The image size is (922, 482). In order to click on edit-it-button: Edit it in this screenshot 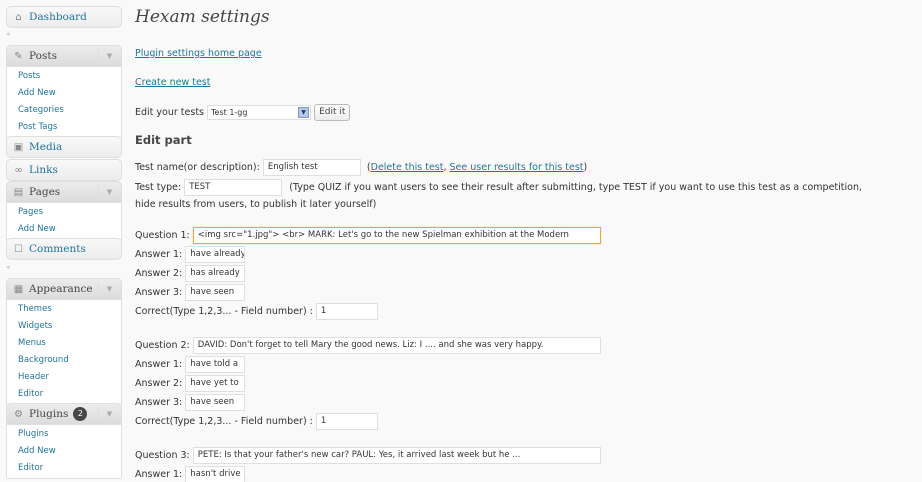, I will do `click(332, 112)`.